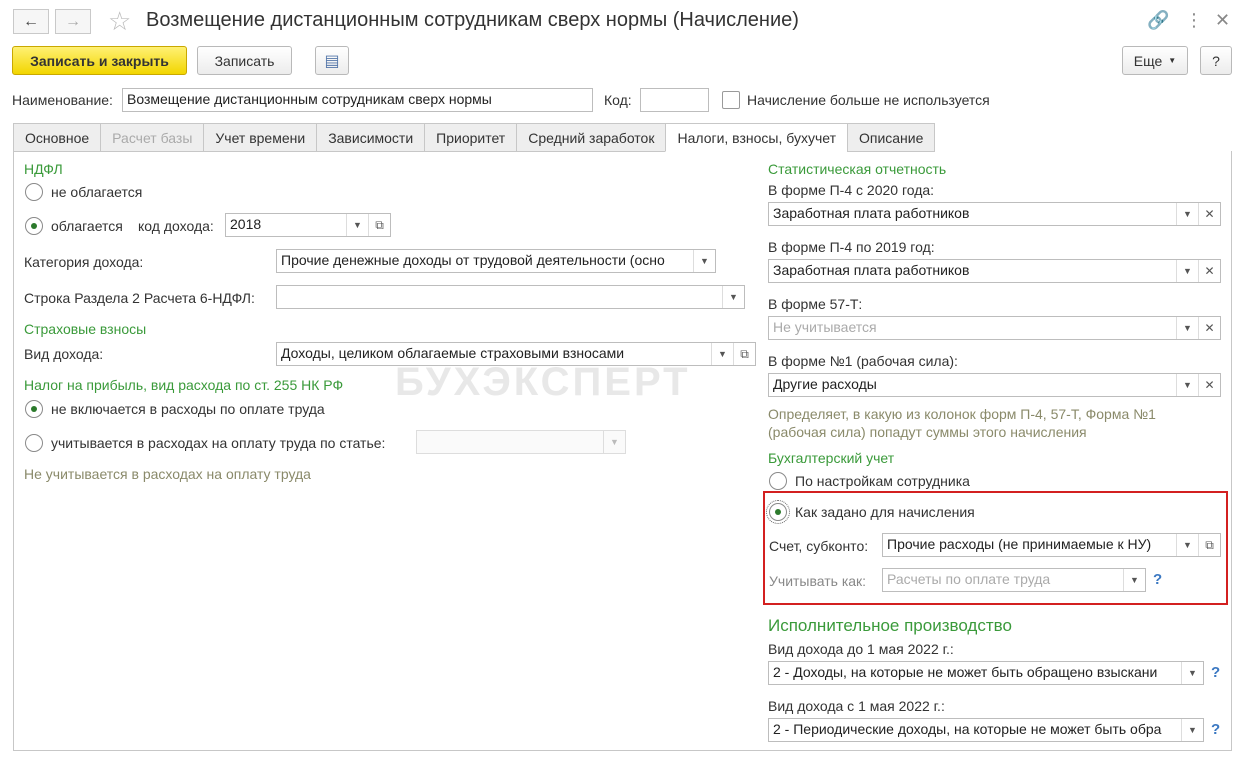  Describe the element at coordinates (1194, 20) in the screenshot. I see `more-menu-icon: ⋮` at that location.